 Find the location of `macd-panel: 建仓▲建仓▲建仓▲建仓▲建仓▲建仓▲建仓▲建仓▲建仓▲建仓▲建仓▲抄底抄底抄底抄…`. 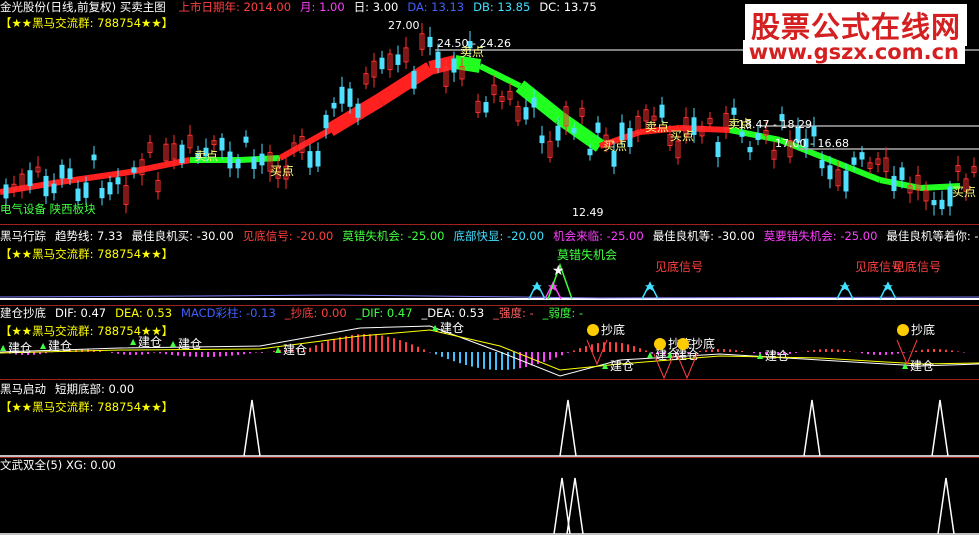

macd-panel: 建仓▲建仓▲建仓▲建仓▲建仓▲建仓▲建仓▲建仓▲建仓▲建仓▲建仓▲抄底抄底抄底抄… is located at coordinates (489, 342).